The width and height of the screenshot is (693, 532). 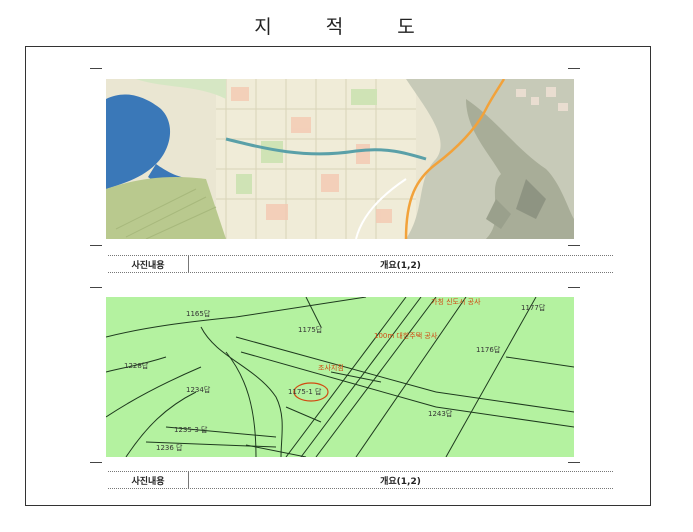 What do you see at coordinates (360, 480) in the screenshot?
I see `map-caption-row: 사진내용 개요(1,2)` at bounding box center [360, 480].